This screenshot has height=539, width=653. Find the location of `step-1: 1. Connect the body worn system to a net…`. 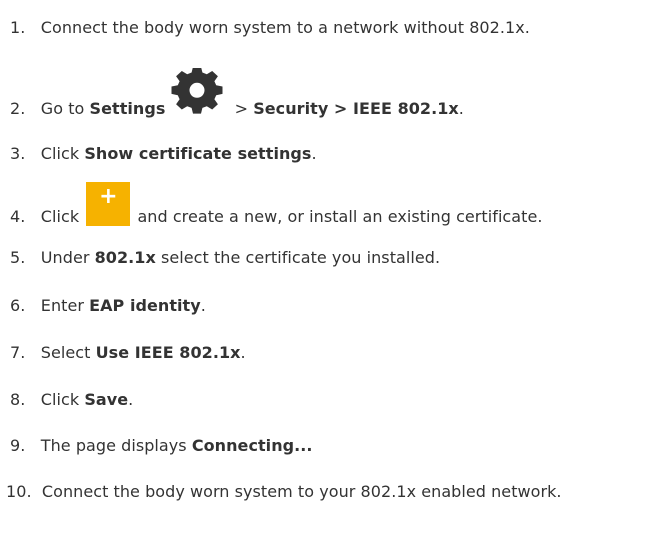

step-1: 1. Connect the body worn system to a net… is located at coordinates (270, 28).